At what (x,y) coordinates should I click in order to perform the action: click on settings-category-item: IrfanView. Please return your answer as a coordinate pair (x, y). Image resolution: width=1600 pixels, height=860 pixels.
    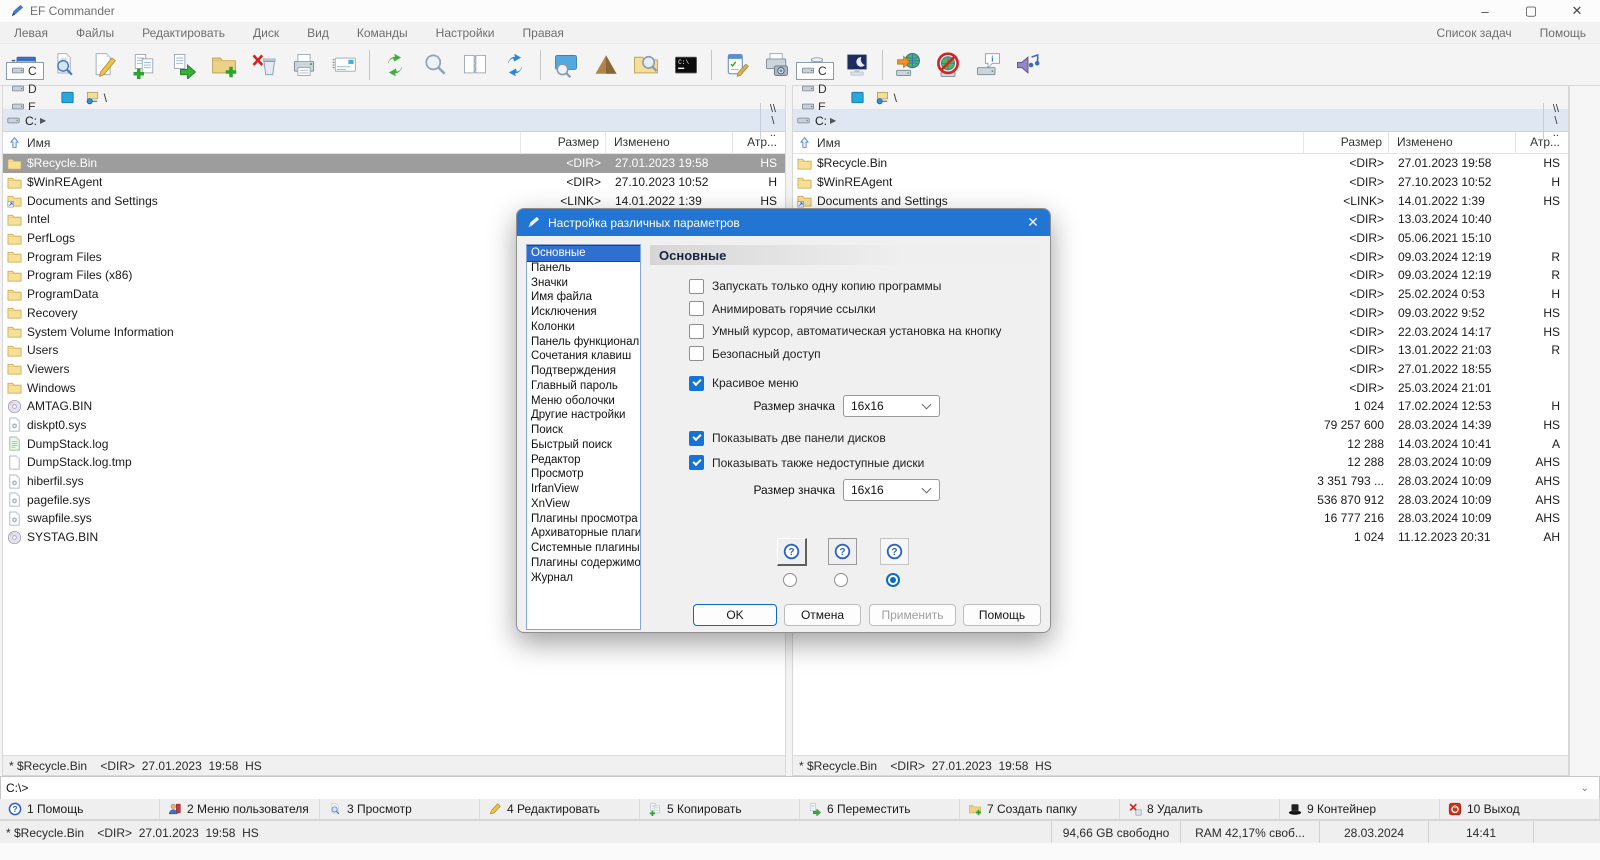
    Looking at the image, I should click on (583, 489).